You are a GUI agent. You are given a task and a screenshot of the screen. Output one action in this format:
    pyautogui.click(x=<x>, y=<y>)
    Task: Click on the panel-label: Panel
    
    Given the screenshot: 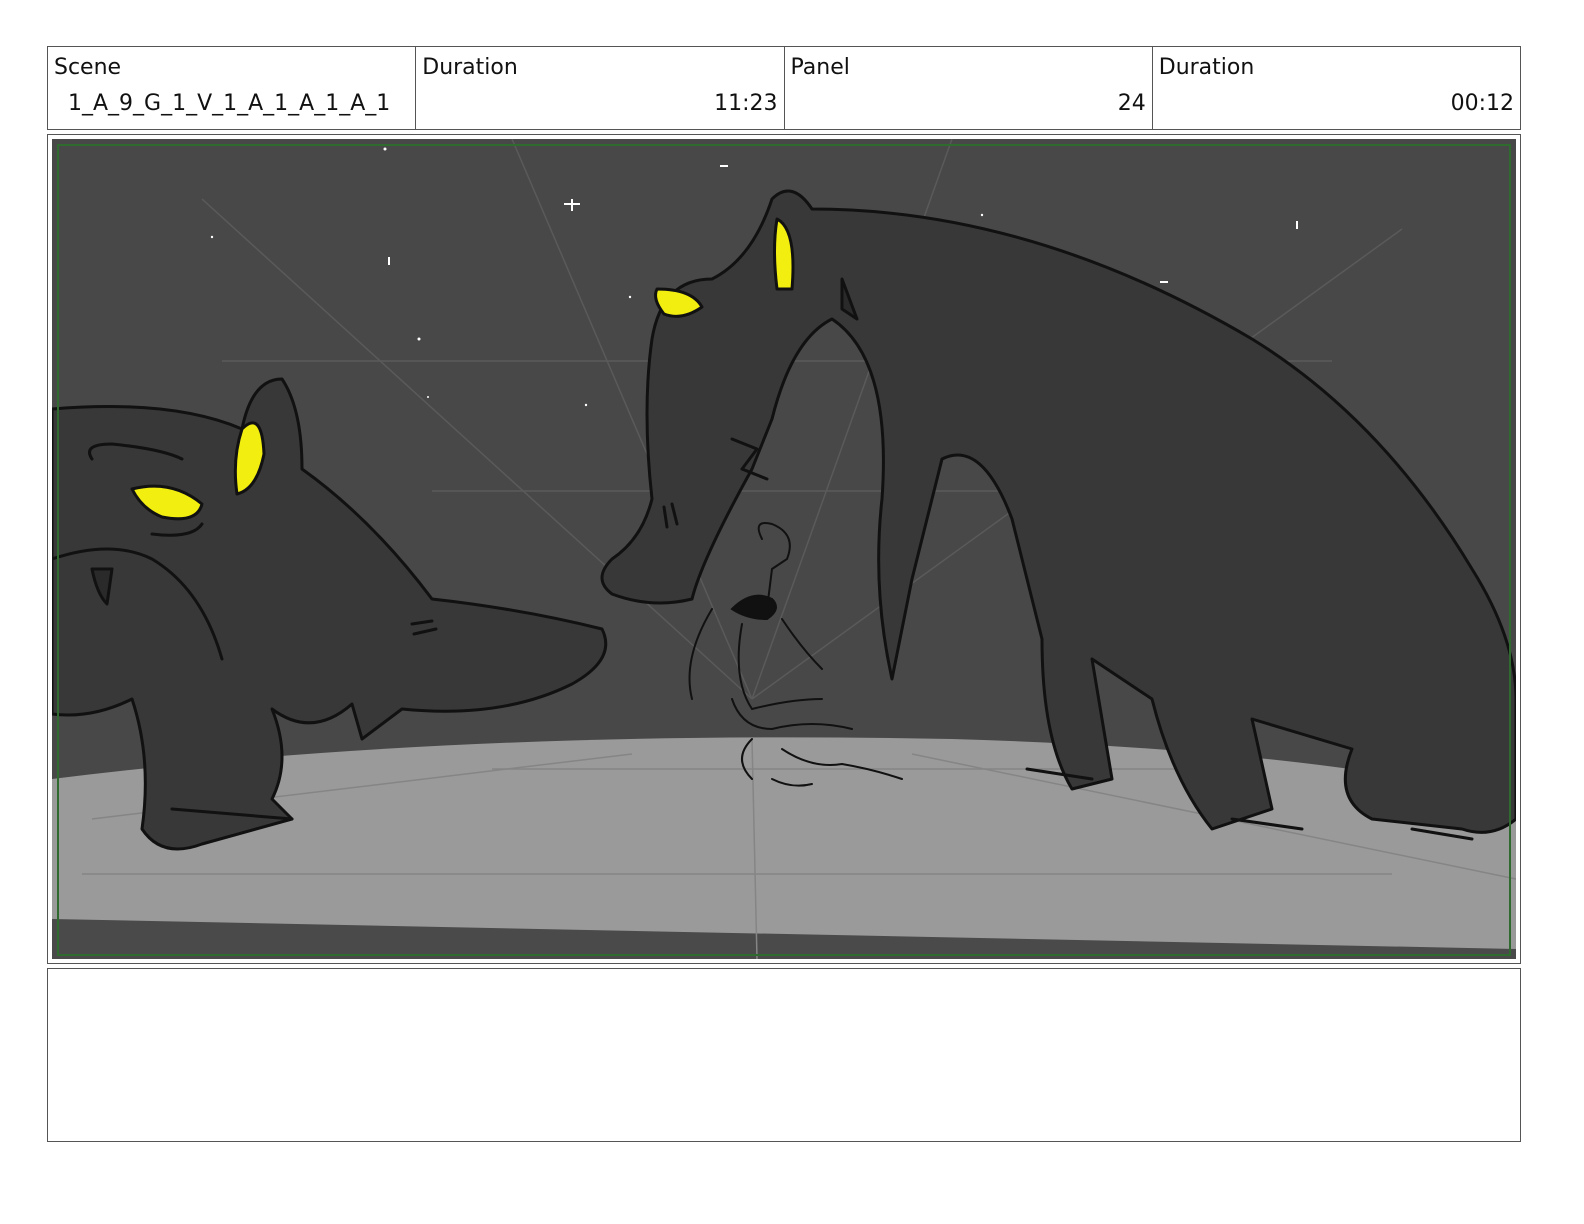 What is the action you would take?
    pyautogui.click(x=820, y=67)
    